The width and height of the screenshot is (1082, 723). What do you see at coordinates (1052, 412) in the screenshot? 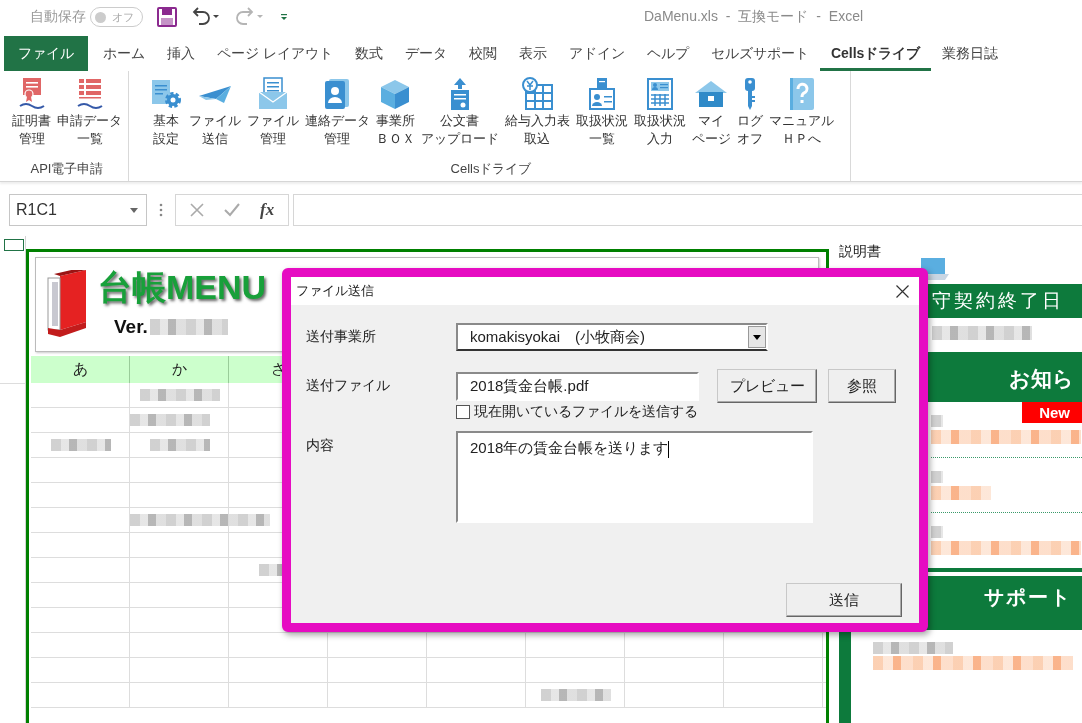
I see `new-badge: New` at bounding box center [1052, 412].